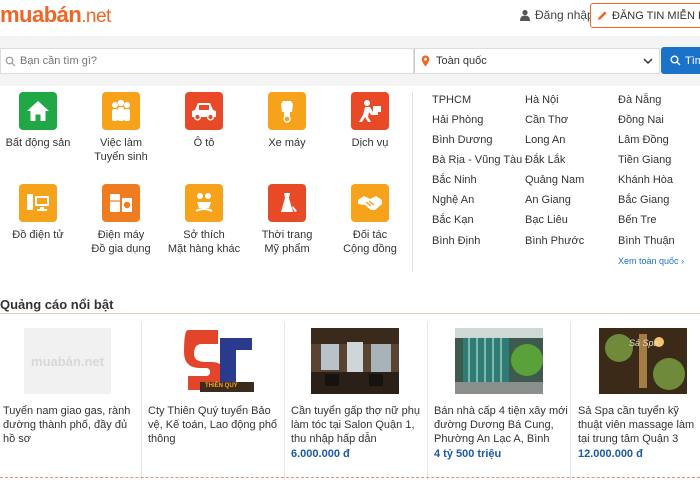 This screenshot has height=480, width=700. I want to click on post-free-label: ĐĂNG TIN MIỄN PHÍ, so click(656, 15).